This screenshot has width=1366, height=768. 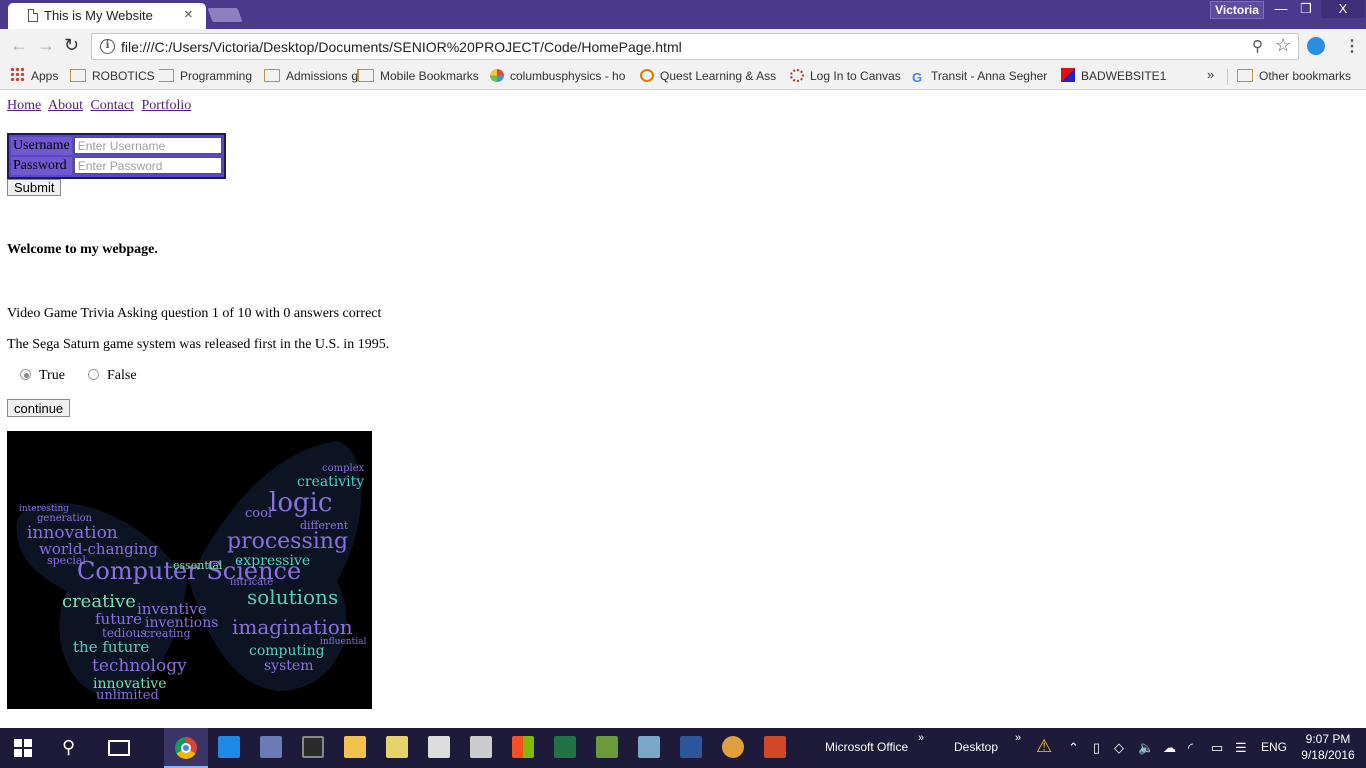 What do you see at coordinates (23, 748) in the screenshot?
I see `windows-start-icon` at bounding box center [23, 748].